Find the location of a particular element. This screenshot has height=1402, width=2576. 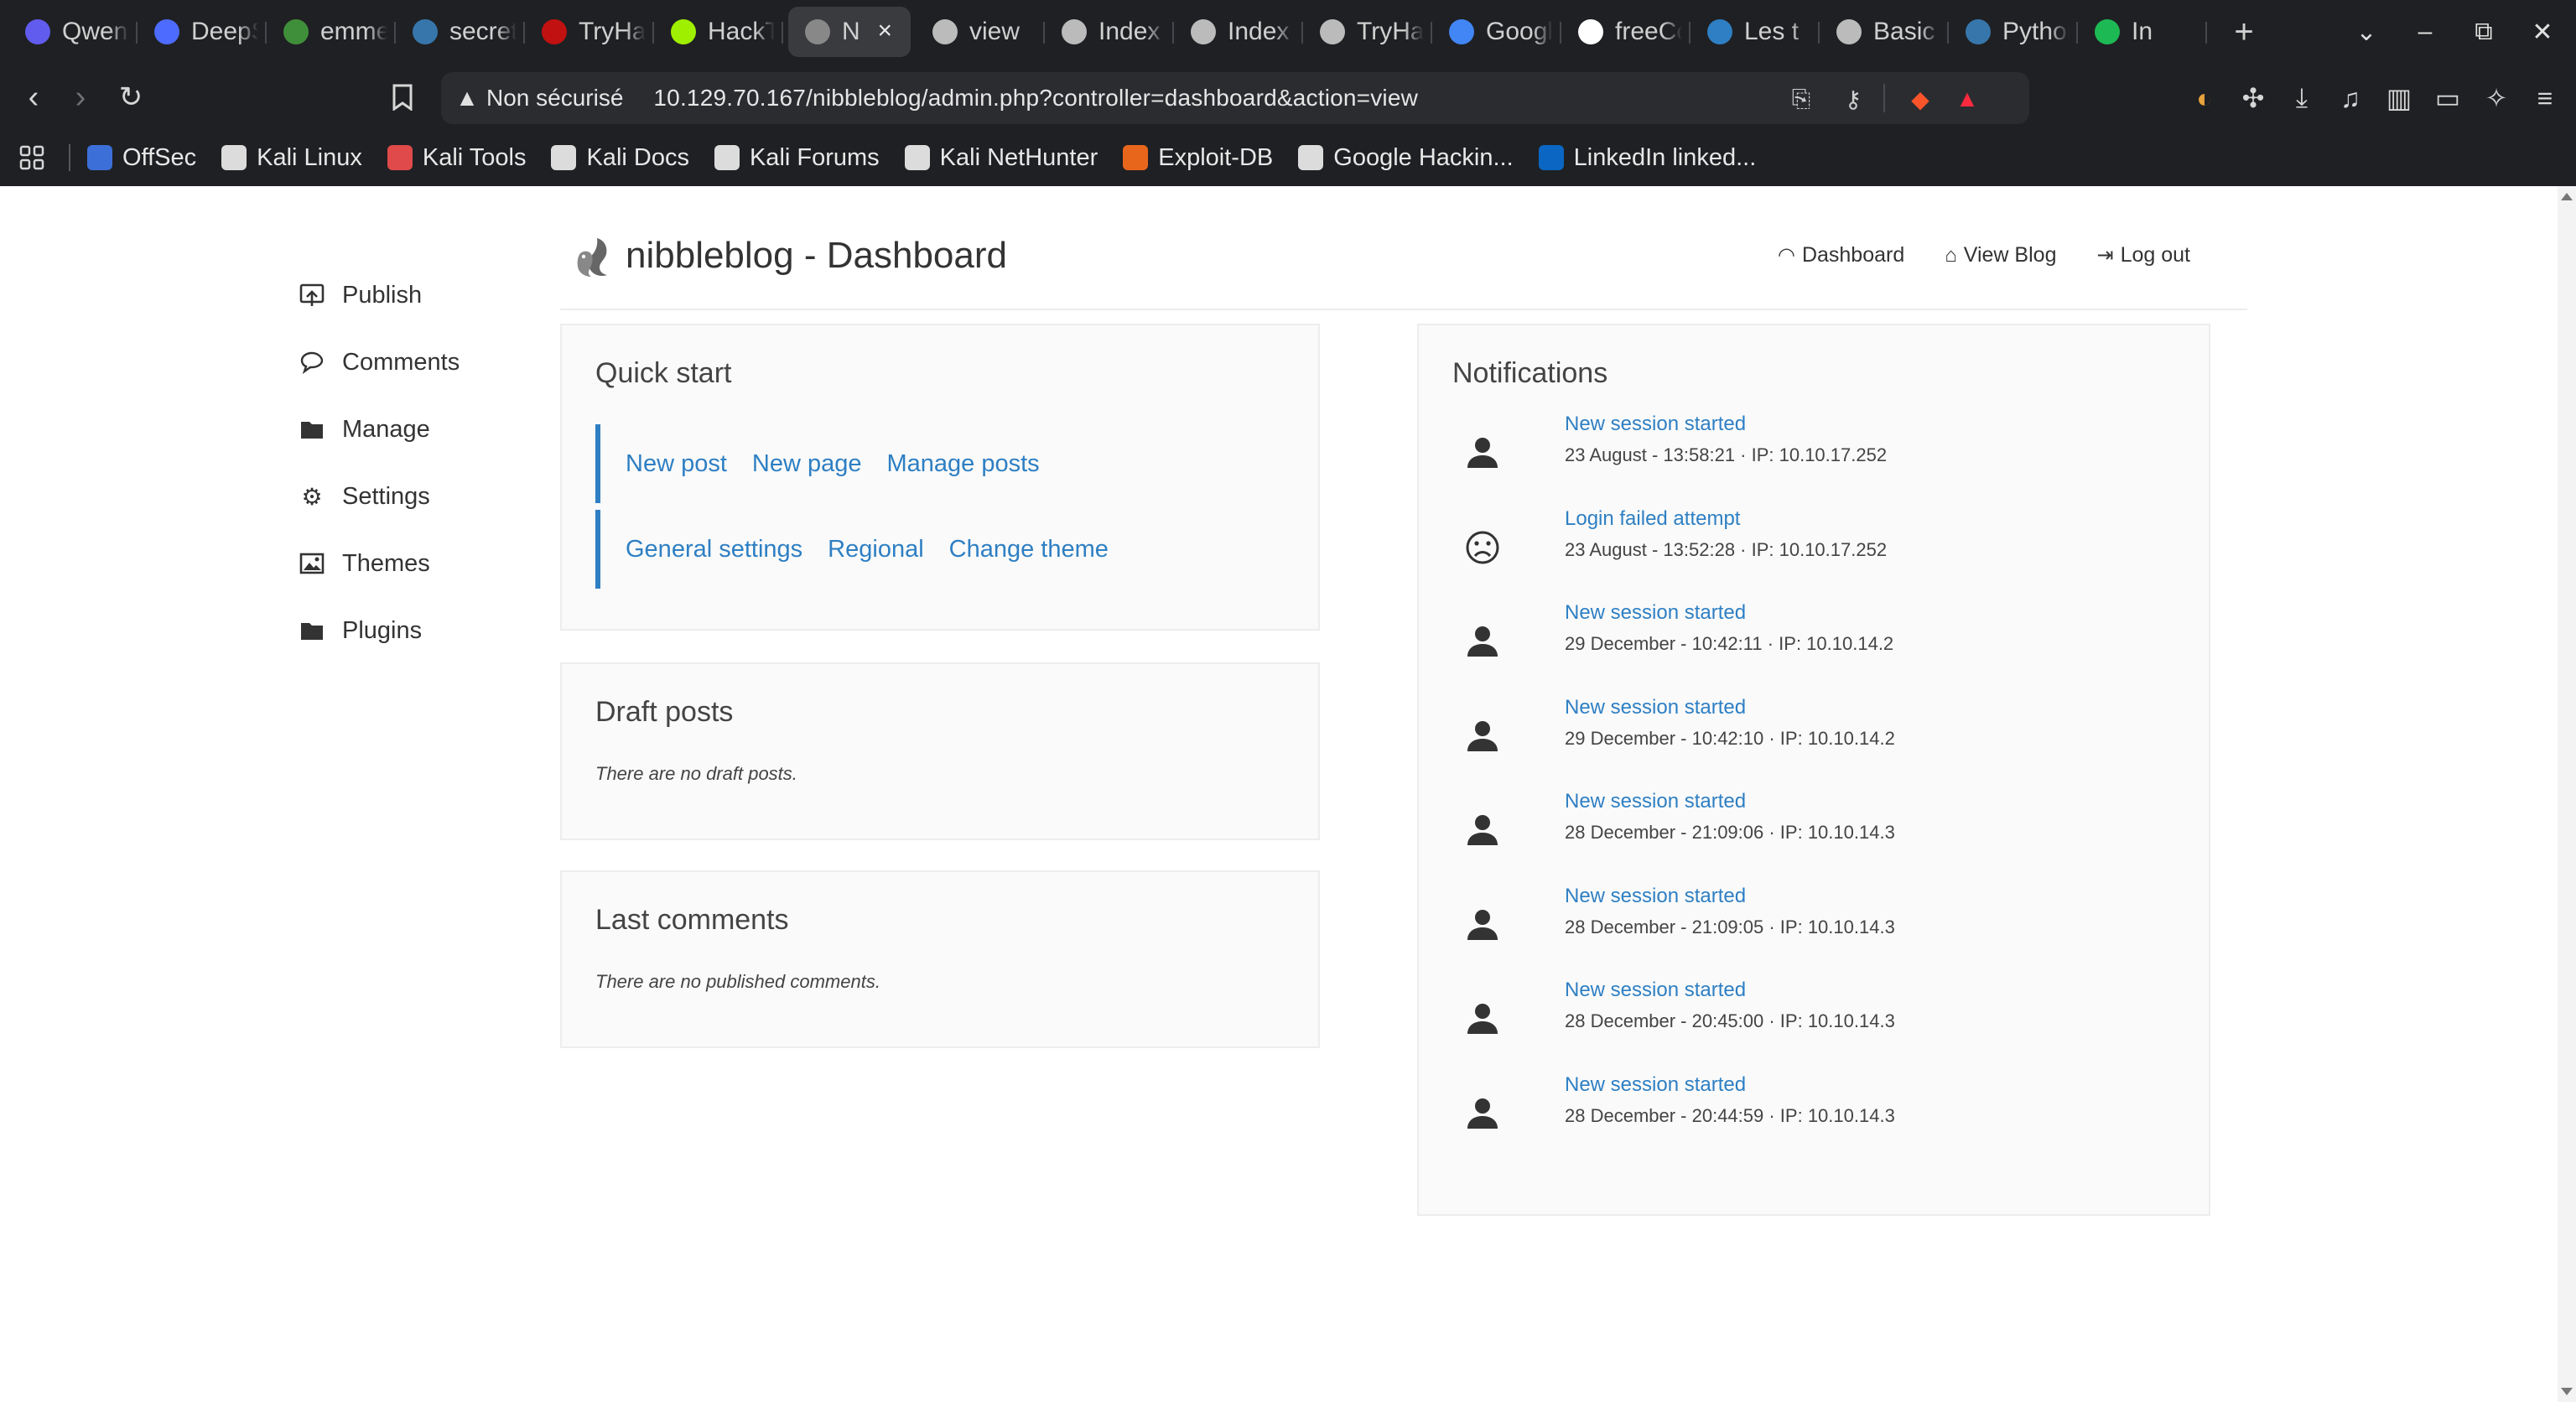

media-music-icon: ♫ is located at coordinates (2350, 98).